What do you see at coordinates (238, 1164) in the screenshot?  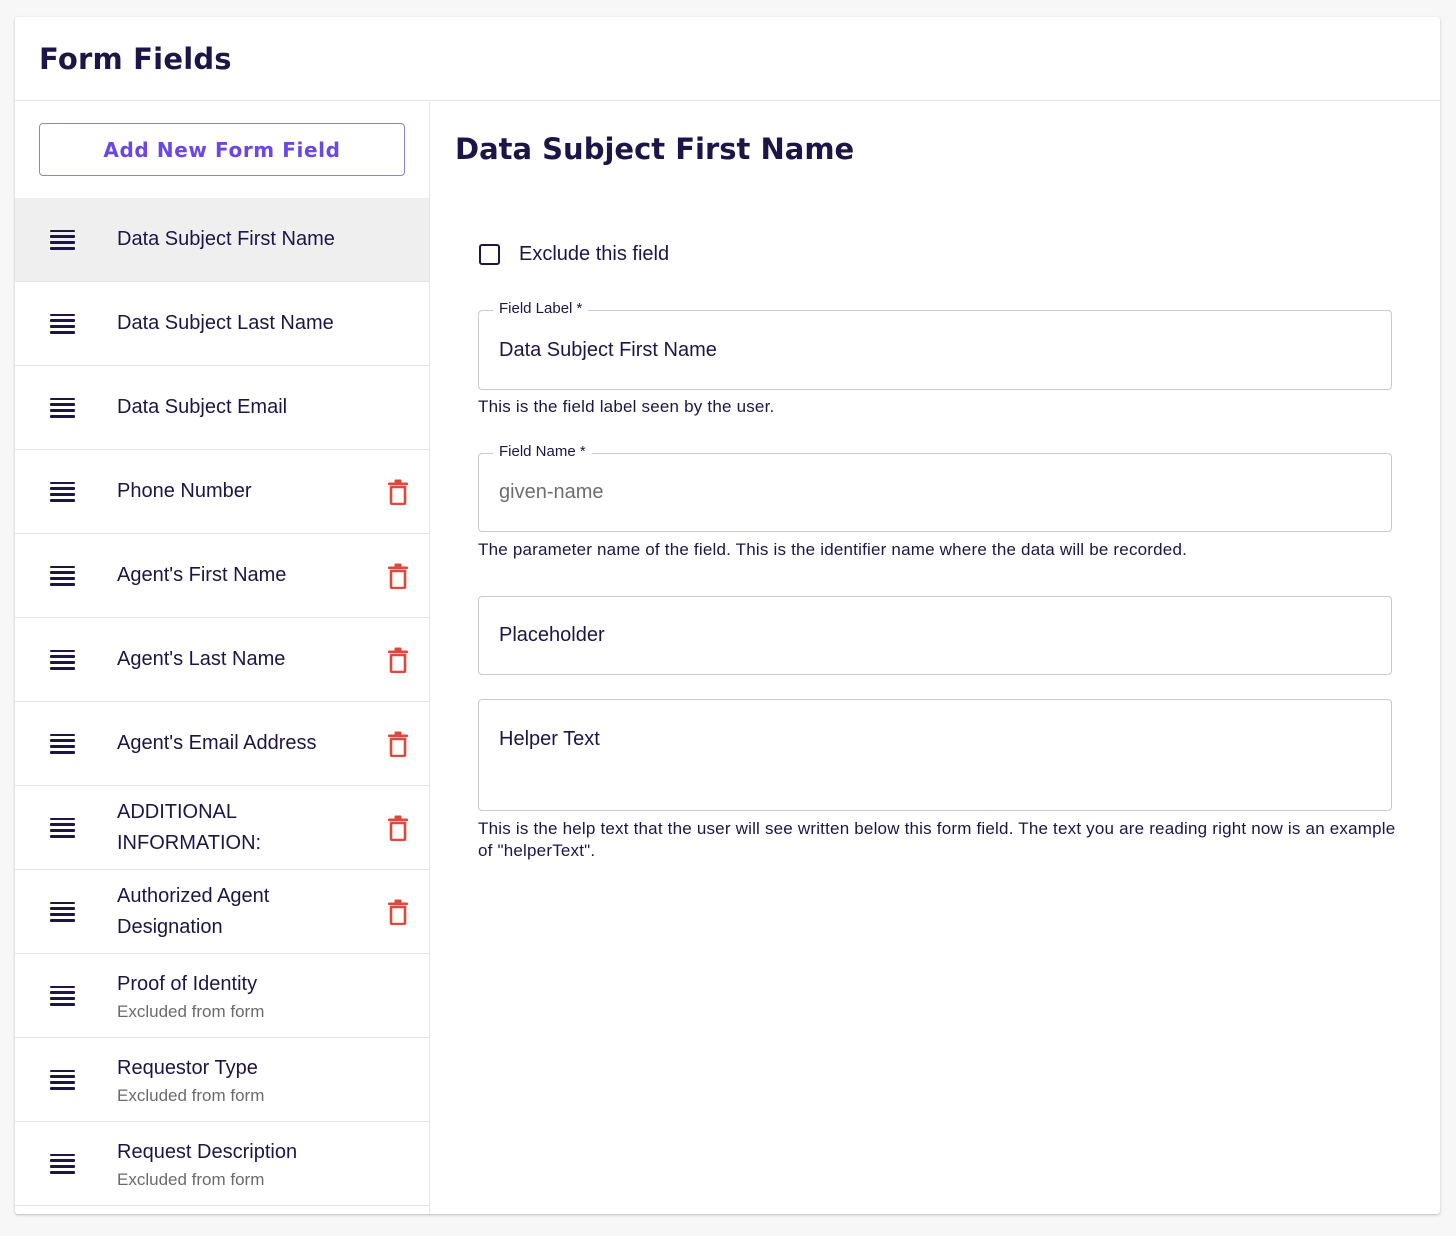 I see `field-list-item-text: Request Description Excluded from form` at bounding box center [238, 1164].